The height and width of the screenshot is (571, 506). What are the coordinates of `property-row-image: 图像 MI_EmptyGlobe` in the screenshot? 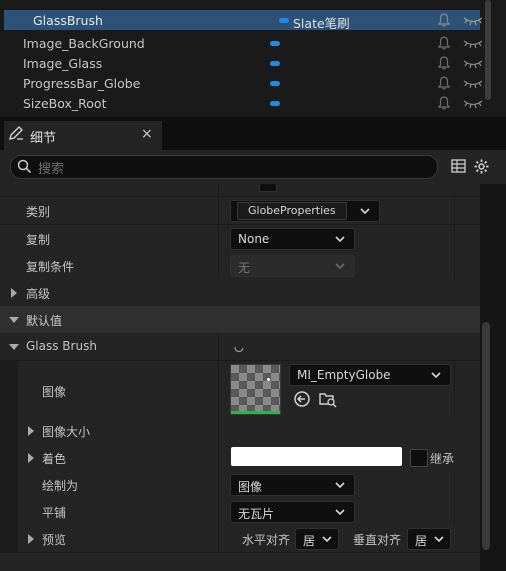 It's located at (240, 391).